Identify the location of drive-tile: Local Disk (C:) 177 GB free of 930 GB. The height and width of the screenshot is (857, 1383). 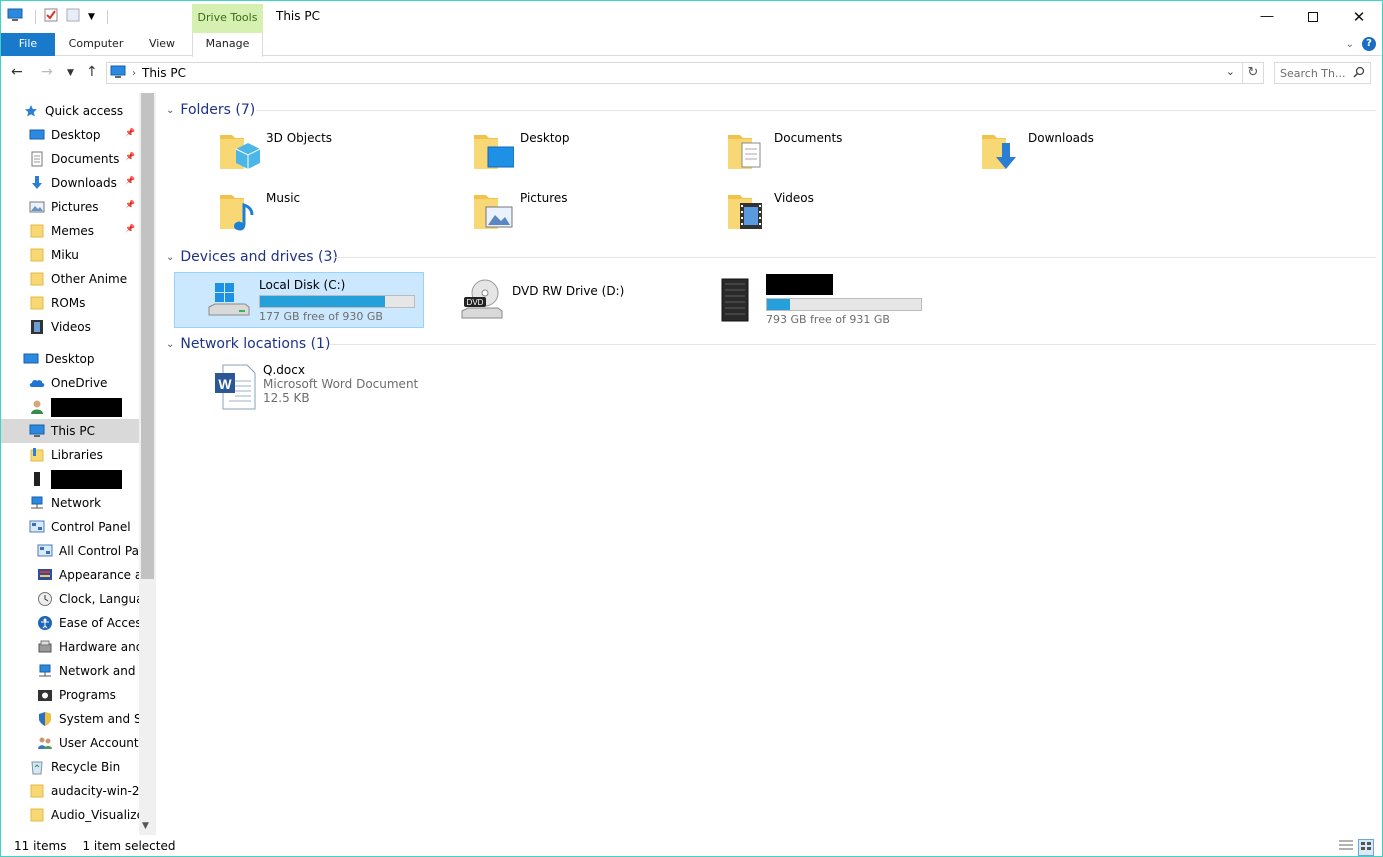
(299, 300).